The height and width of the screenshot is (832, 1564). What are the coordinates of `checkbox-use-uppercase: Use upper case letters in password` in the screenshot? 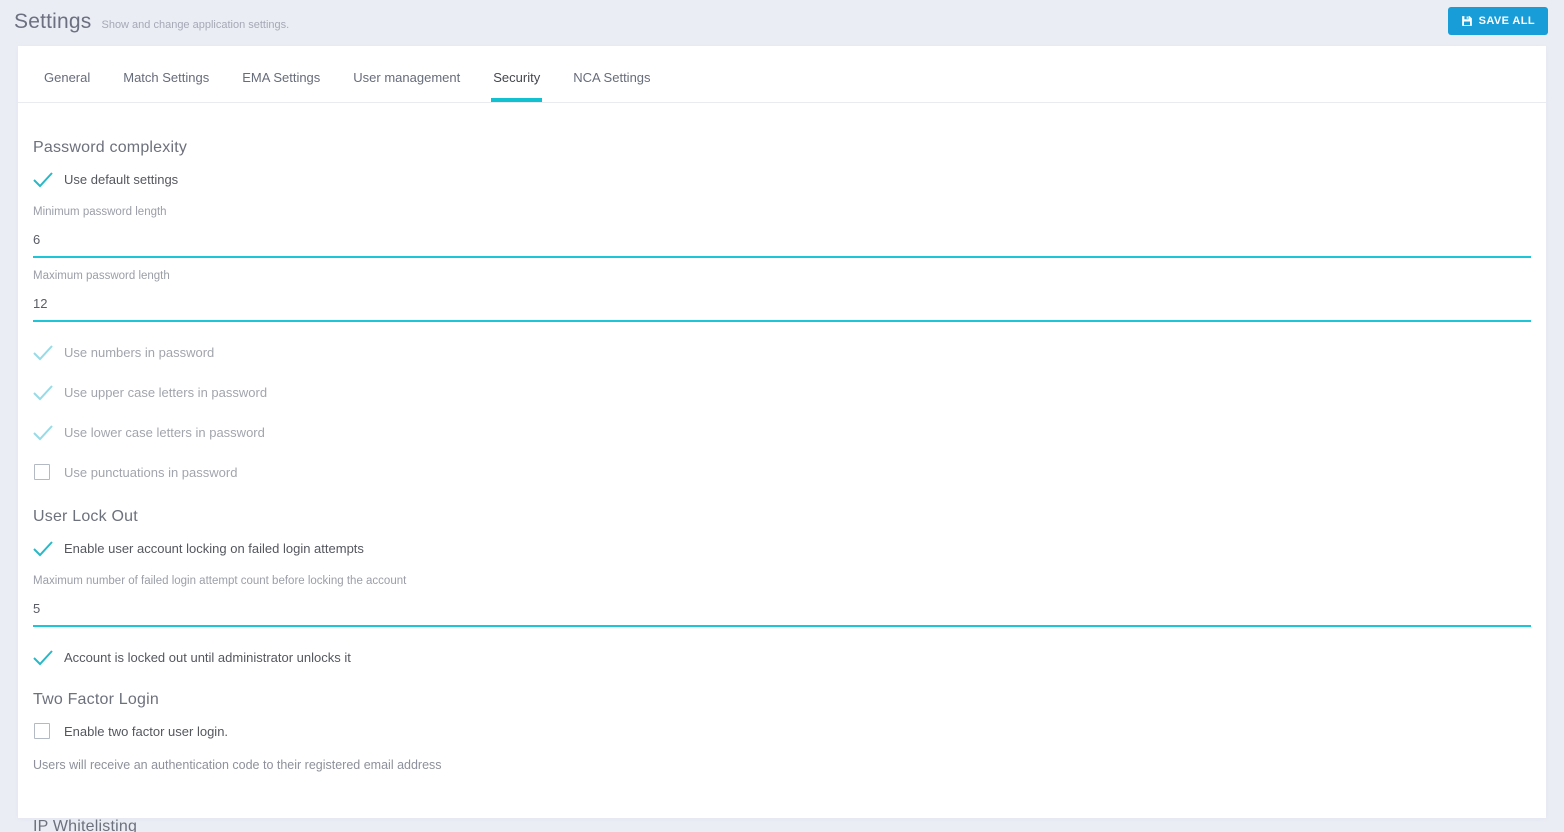 It's located at (782, 392).